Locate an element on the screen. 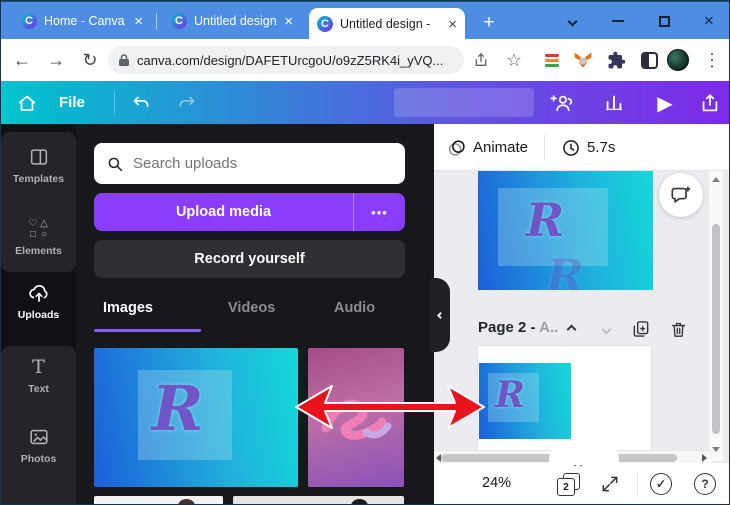 The width and height of the screenshot is (730, 505). sidebar-item-photos: Photos is located at coordinates (38, 445).